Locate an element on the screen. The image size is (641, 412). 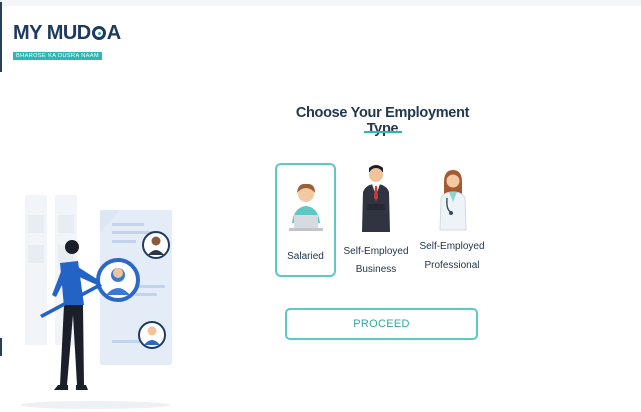
proceed-button: PROCEED is located at coordinates (381, 324).